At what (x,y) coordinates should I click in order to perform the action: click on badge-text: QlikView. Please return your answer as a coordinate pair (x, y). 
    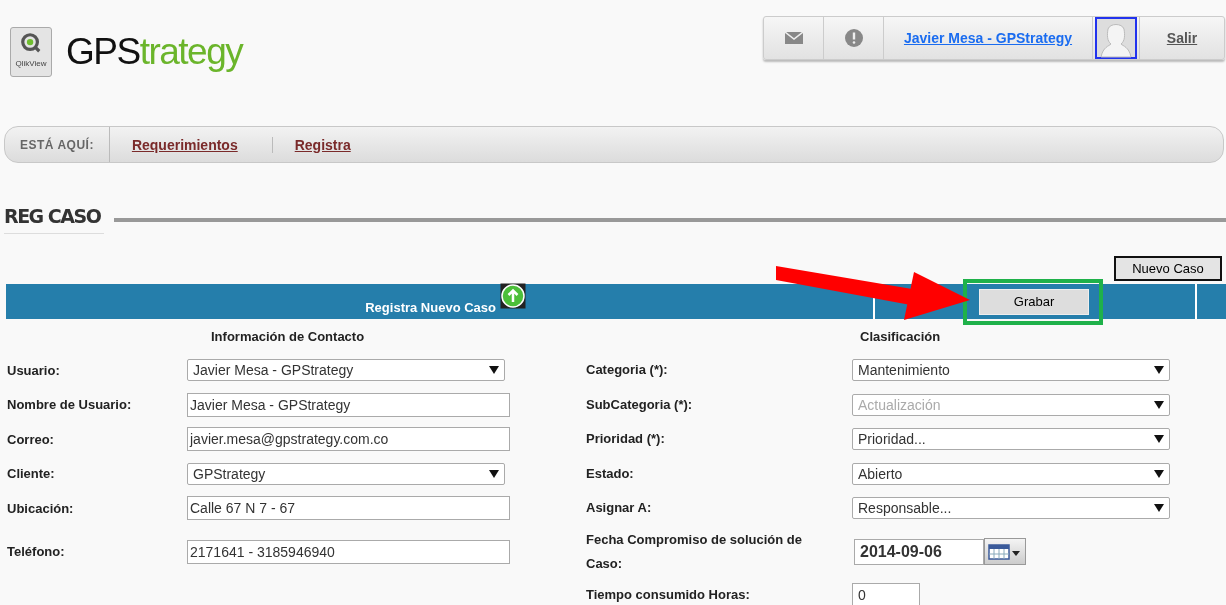
    Looking at the image, I should click on (31, 63).